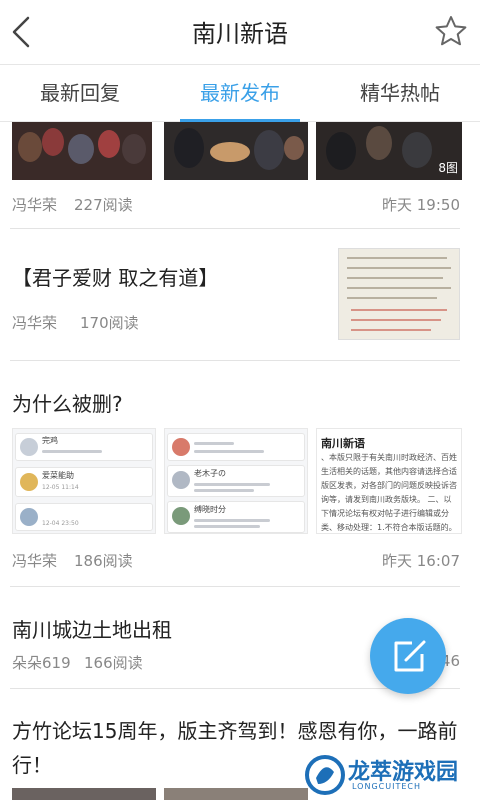 This screenshot has width=480, height=800. Describe the element at coordinates (109, 323) in the screenshot. I see `post-read-count: 170阅读` at that location.